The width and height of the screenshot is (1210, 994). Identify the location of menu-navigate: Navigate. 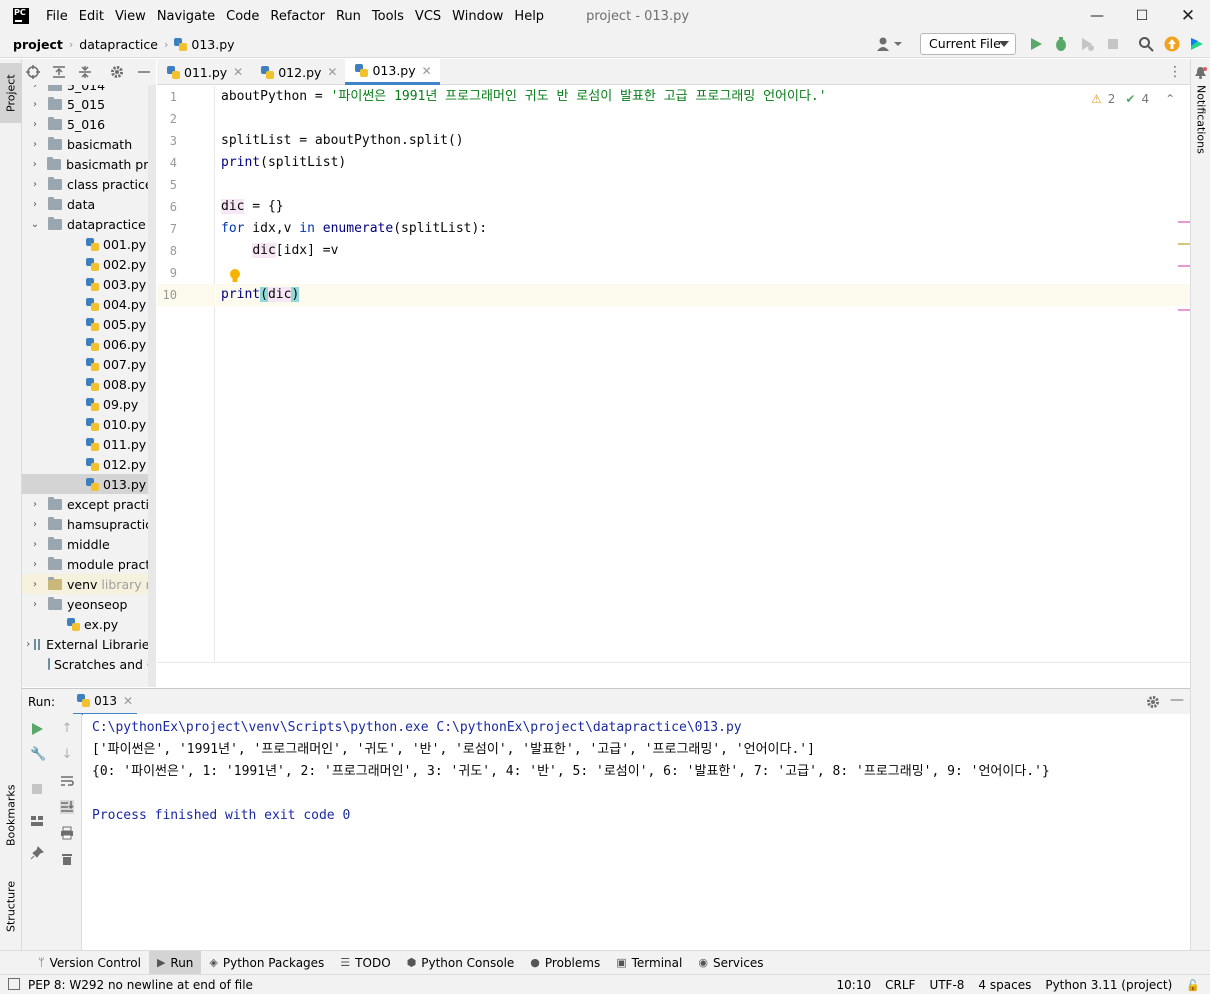
(186, 16).